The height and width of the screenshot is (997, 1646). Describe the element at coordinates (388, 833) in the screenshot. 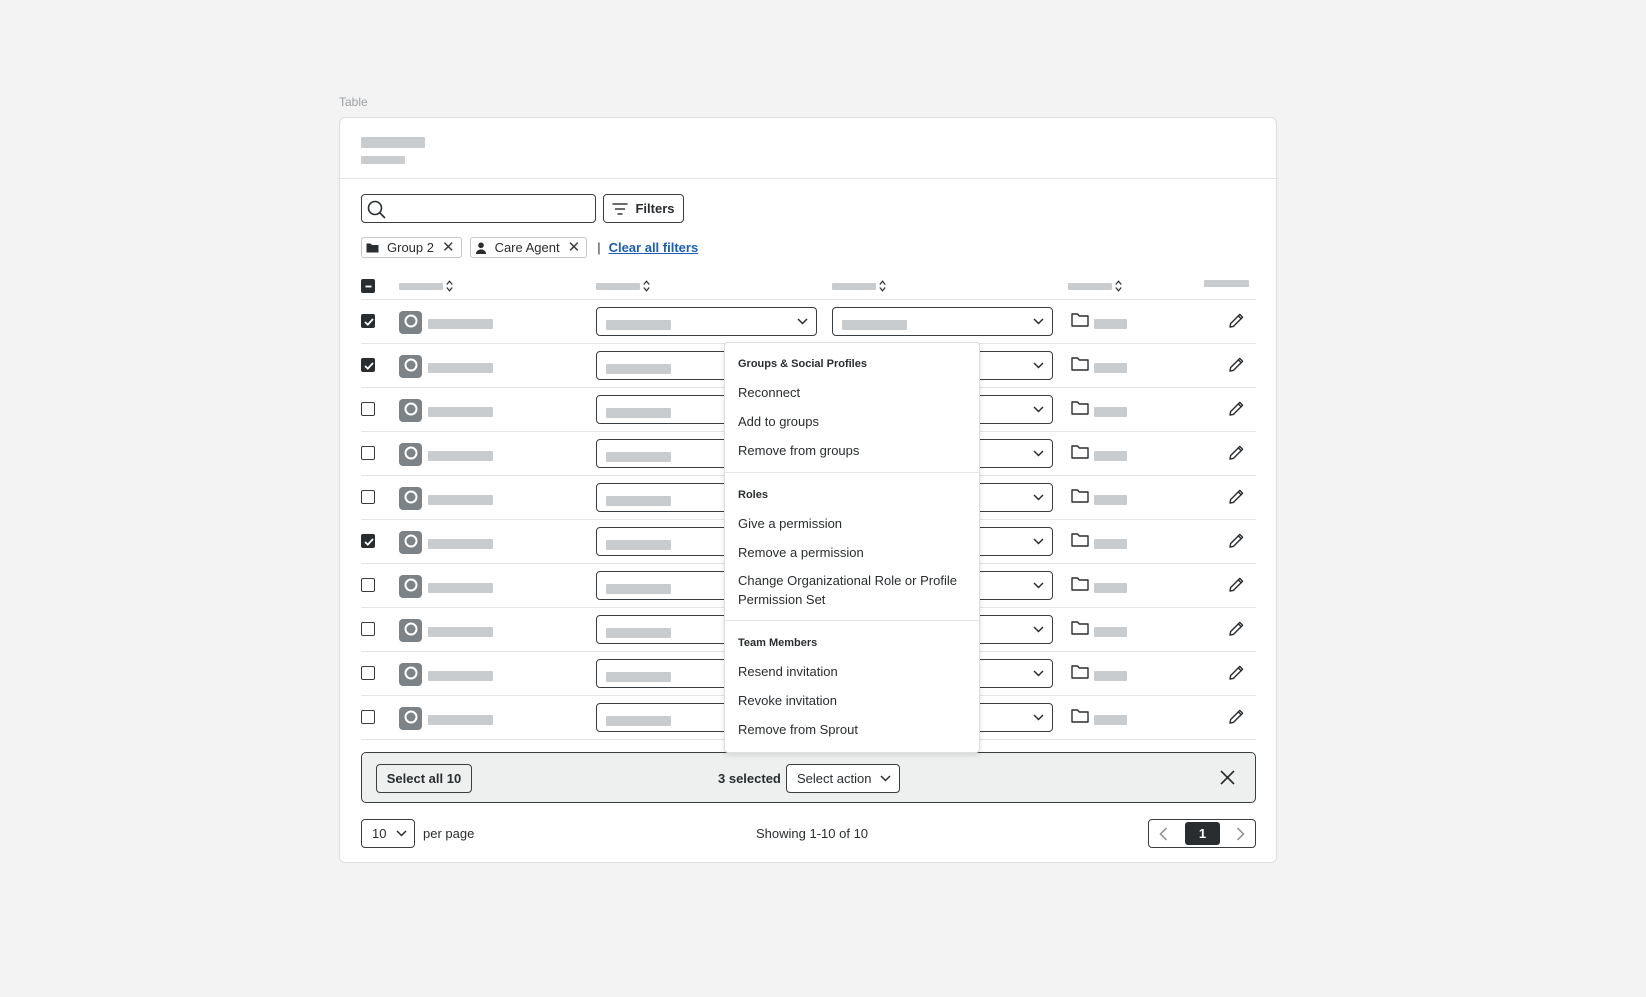

I see `per-page-select: 10` at that location.